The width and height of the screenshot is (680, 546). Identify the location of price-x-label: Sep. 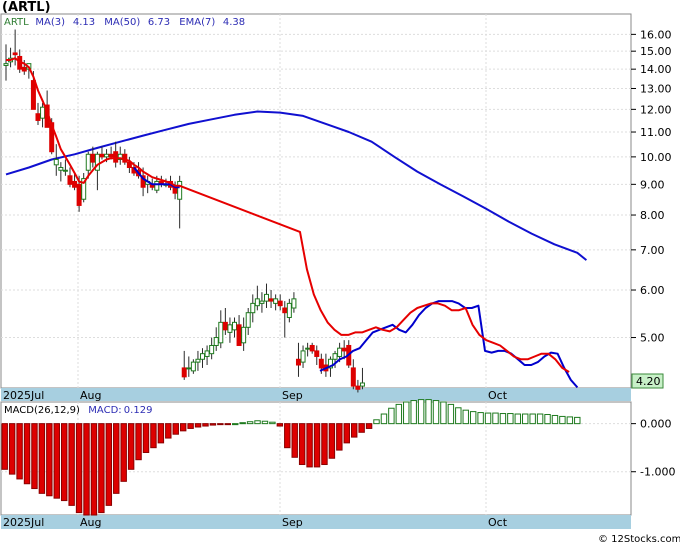
(292, 395).